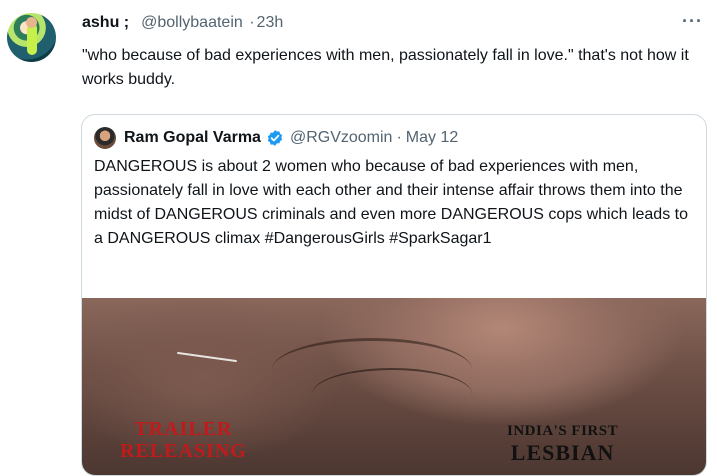 This screenshot has height=476, width=717. What do you see at coordinates (31, 37) in the screenshot?
I see `author-avatar` at bounding box center [31, 37].